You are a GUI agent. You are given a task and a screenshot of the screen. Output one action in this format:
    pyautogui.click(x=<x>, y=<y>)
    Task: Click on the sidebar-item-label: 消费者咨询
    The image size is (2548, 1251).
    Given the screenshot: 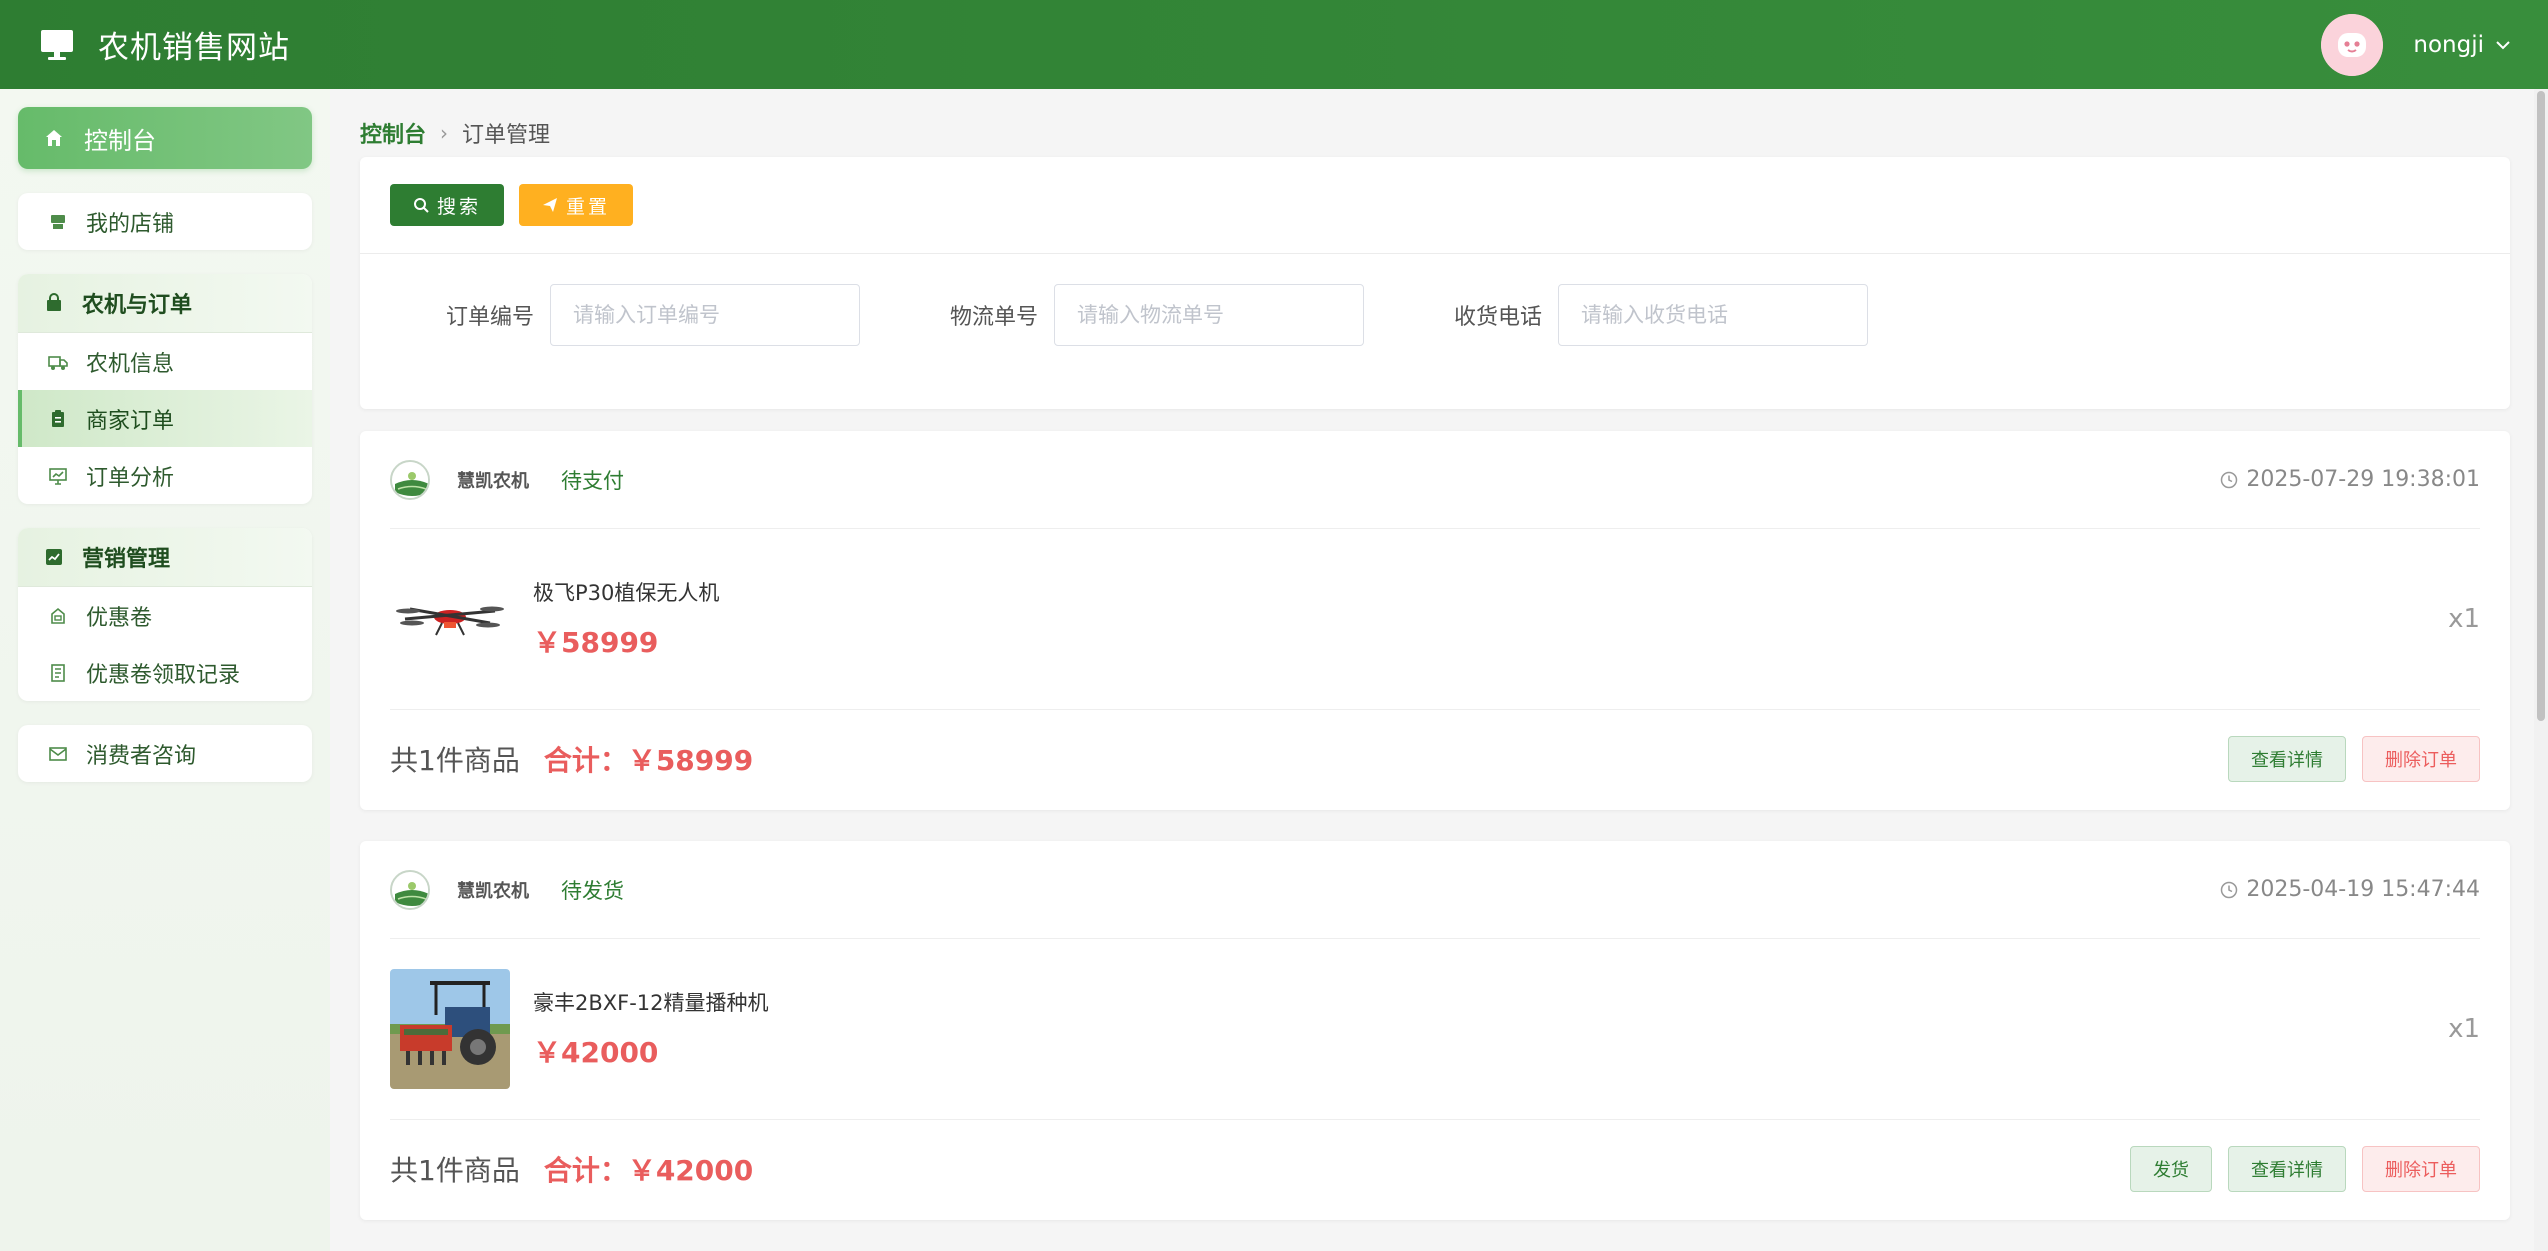 What is the action you would take?
    pyautogui.click(x=141, y=756)
    